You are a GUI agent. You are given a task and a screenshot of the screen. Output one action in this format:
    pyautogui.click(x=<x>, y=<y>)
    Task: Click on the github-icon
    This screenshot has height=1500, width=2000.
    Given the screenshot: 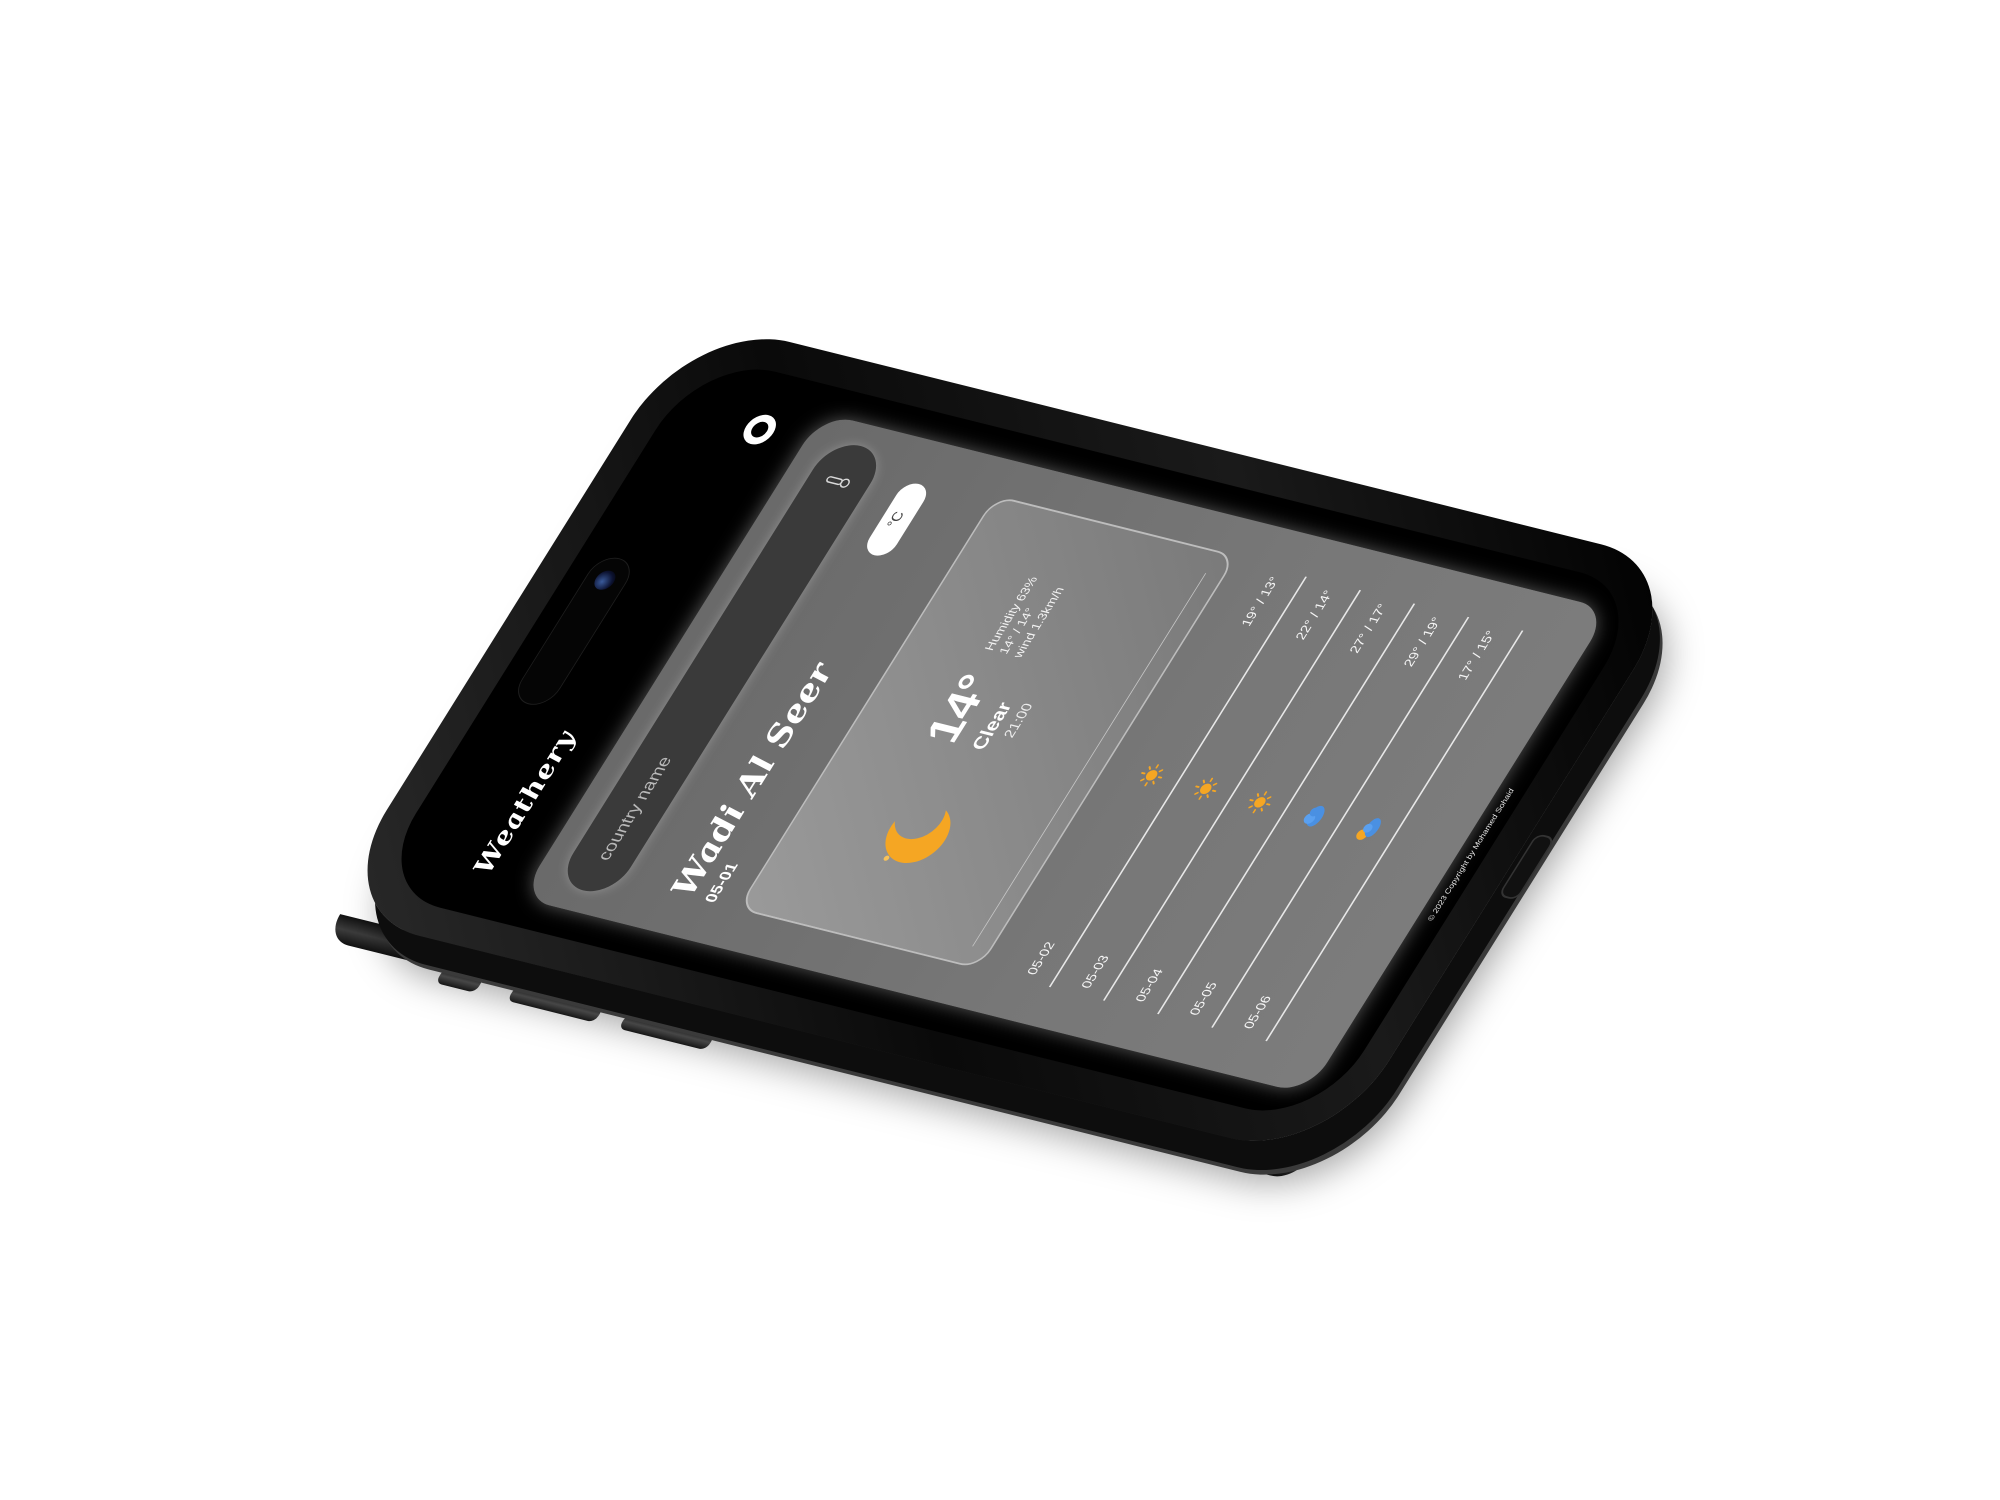 What is the action you would take?
    pyautogui.click(x=760, y=429)
    